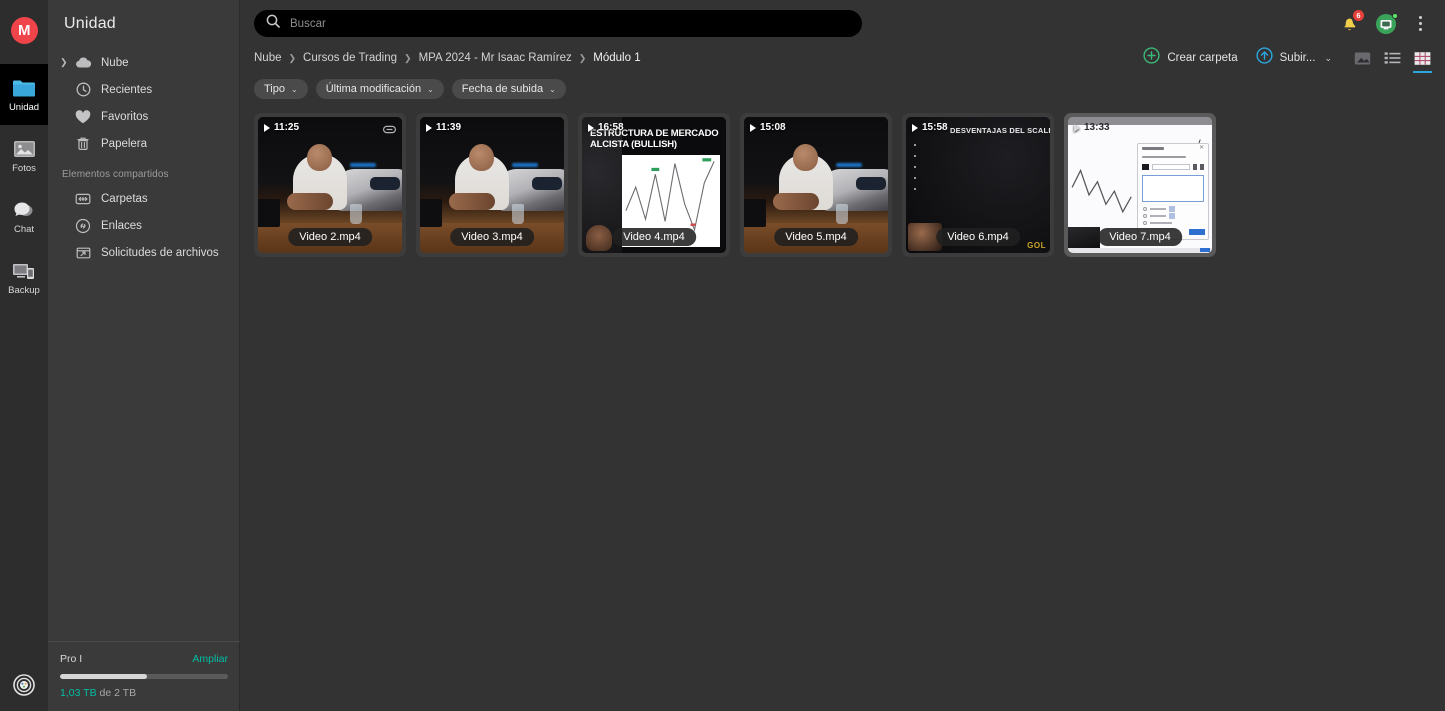  Describe the element at coordinates (83, 90) in the screenshot. I see `clock-icon` at that location.